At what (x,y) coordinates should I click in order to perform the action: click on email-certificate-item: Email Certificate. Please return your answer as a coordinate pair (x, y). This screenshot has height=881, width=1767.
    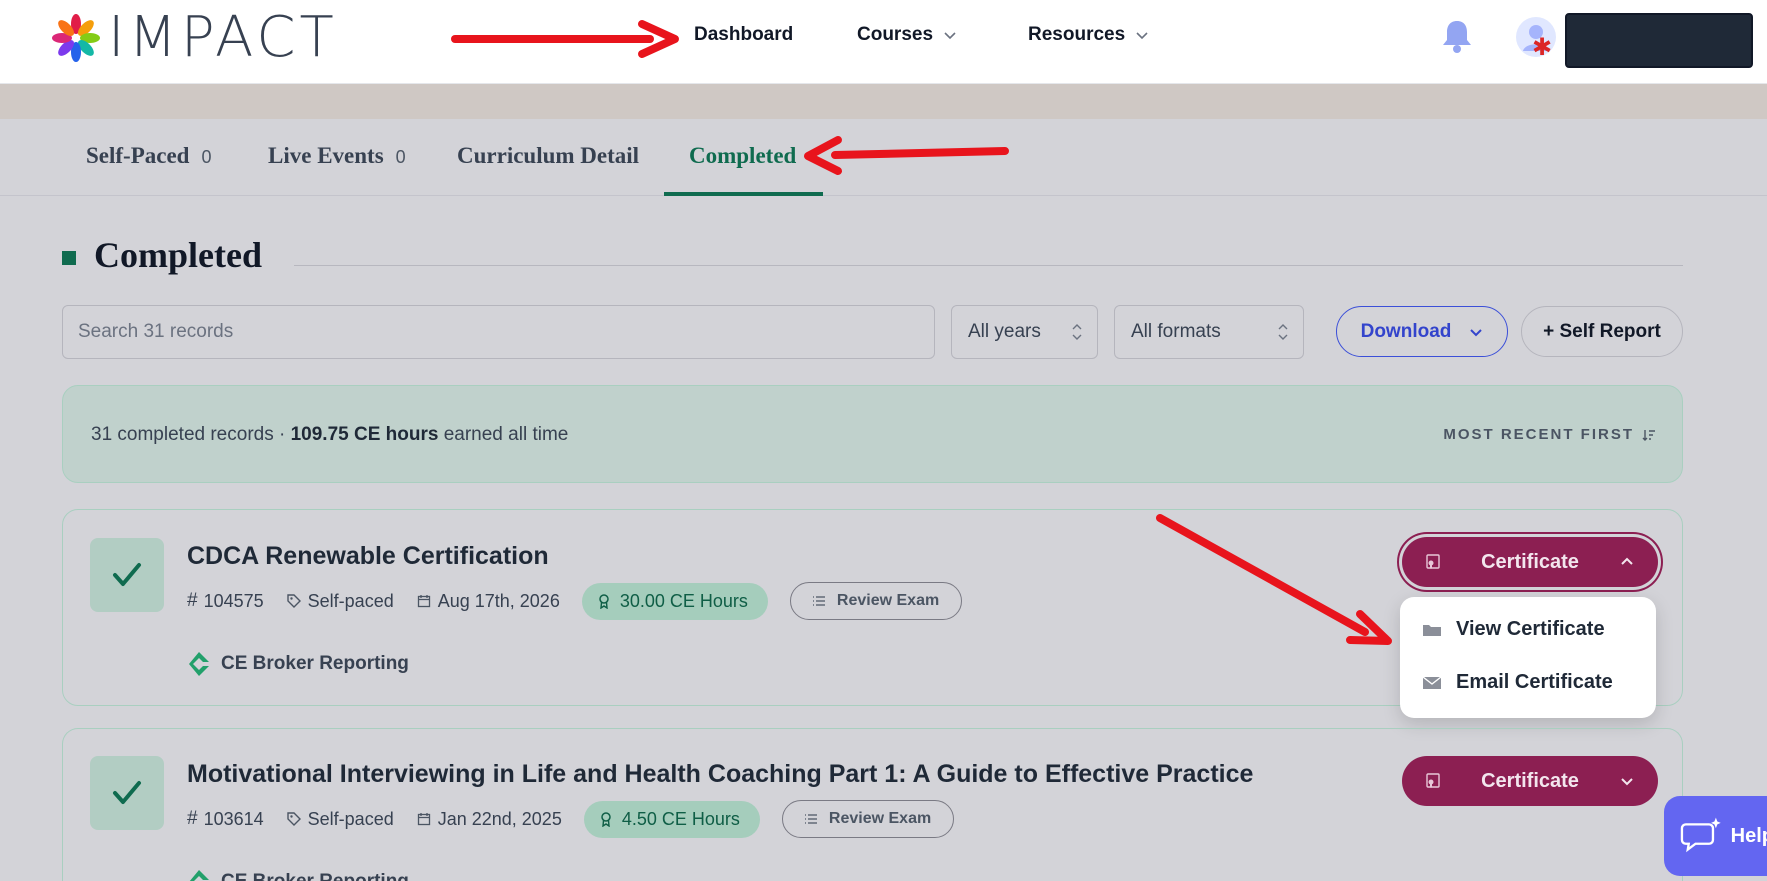
    Looking at the image, I should click on (1517, 682).